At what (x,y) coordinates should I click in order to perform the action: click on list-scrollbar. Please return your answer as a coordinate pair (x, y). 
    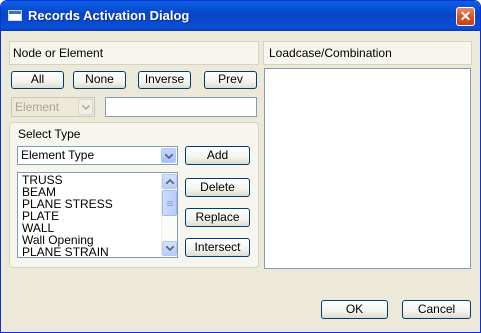
    Looking at the image, I should click on (169, 215).